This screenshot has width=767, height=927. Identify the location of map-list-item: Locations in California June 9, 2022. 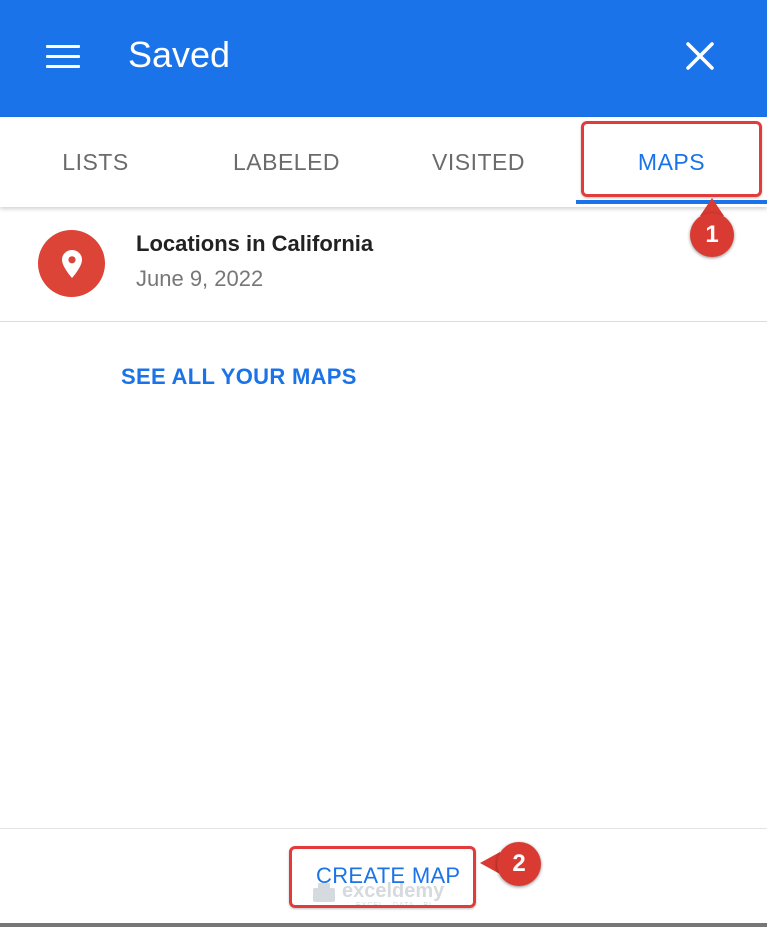
(383, 264).